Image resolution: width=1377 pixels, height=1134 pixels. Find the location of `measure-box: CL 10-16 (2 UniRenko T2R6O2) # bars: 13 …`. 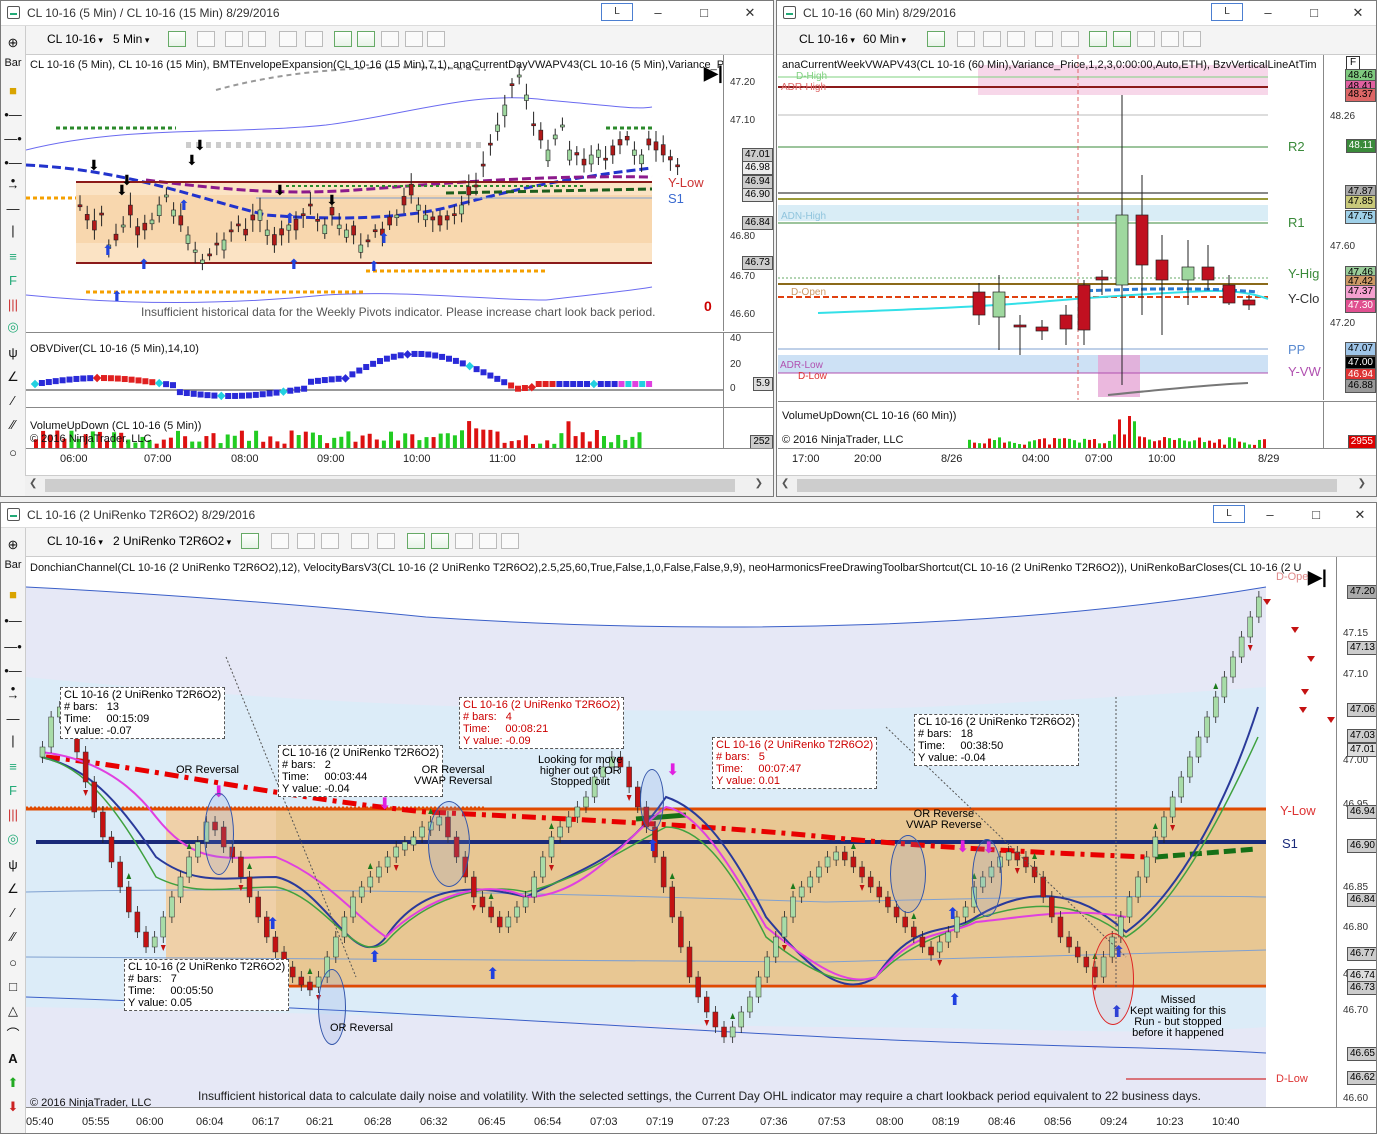

measure-box: CL 10-16 (2 UniRenko T2R6O2) # bars: 13 … is located at coordinates (143, 713).